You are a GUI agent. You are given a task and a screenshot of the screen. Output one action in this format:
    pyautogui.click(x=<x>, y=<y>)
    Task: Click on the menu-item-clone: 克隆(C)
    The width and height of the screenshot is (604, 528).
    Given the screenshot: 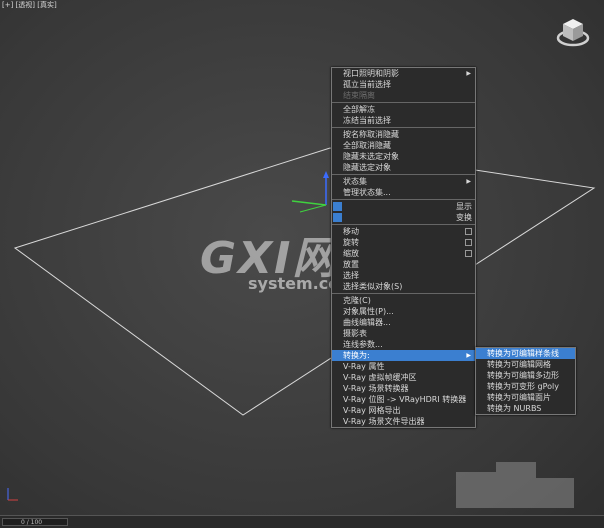 What is the action you would take?
    pyautogui.click(x=403, y=300)
    